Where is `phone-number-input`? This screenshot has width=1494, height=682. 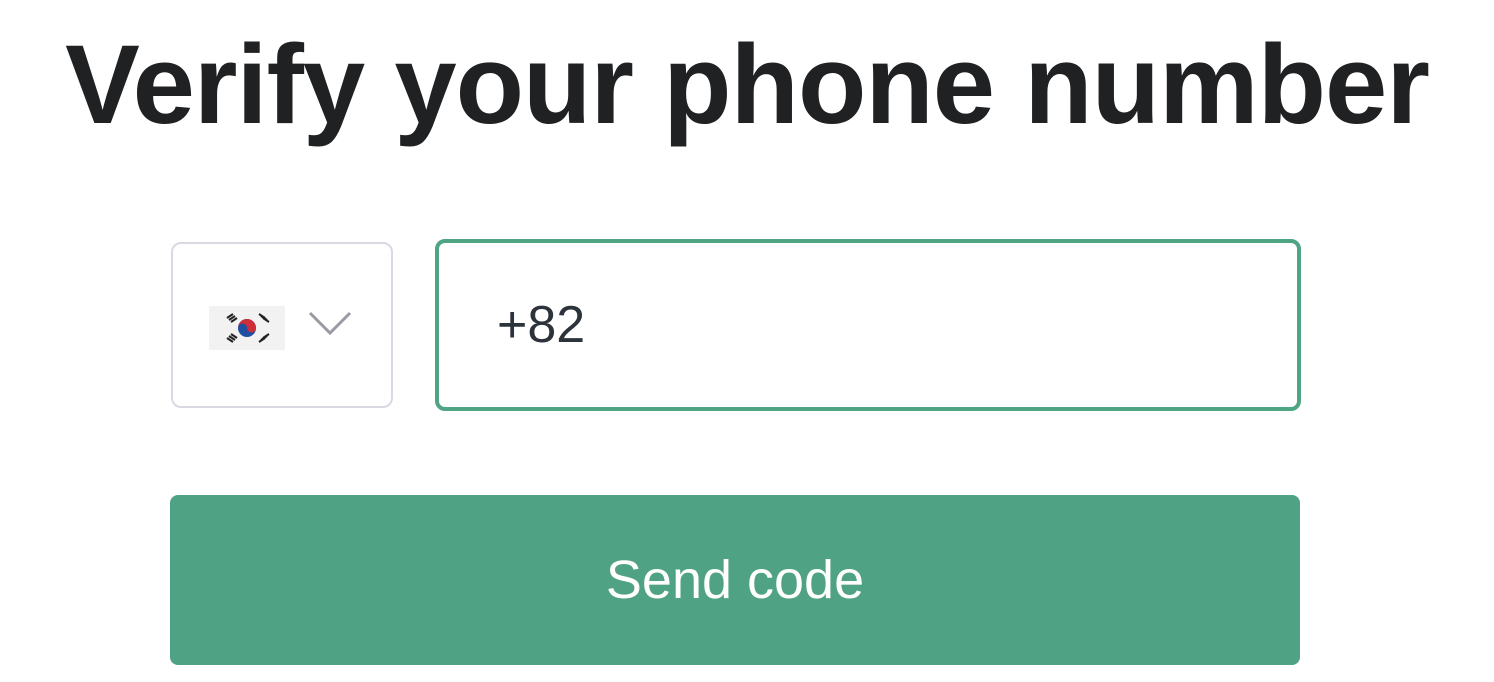
phone-number-input is located at coordinates (868, 325).